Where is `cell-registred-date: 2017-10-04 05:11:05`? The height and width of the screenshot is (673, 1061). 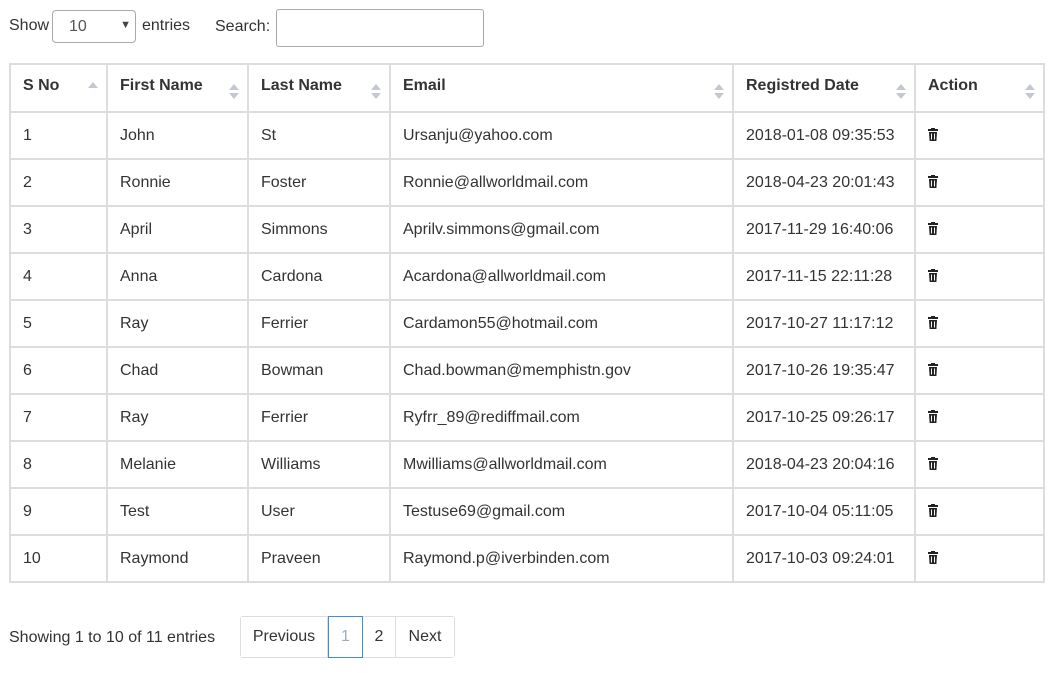
cell-registred-date: 2017-10-04 05:11:05 is located at coordinates (824, 511).